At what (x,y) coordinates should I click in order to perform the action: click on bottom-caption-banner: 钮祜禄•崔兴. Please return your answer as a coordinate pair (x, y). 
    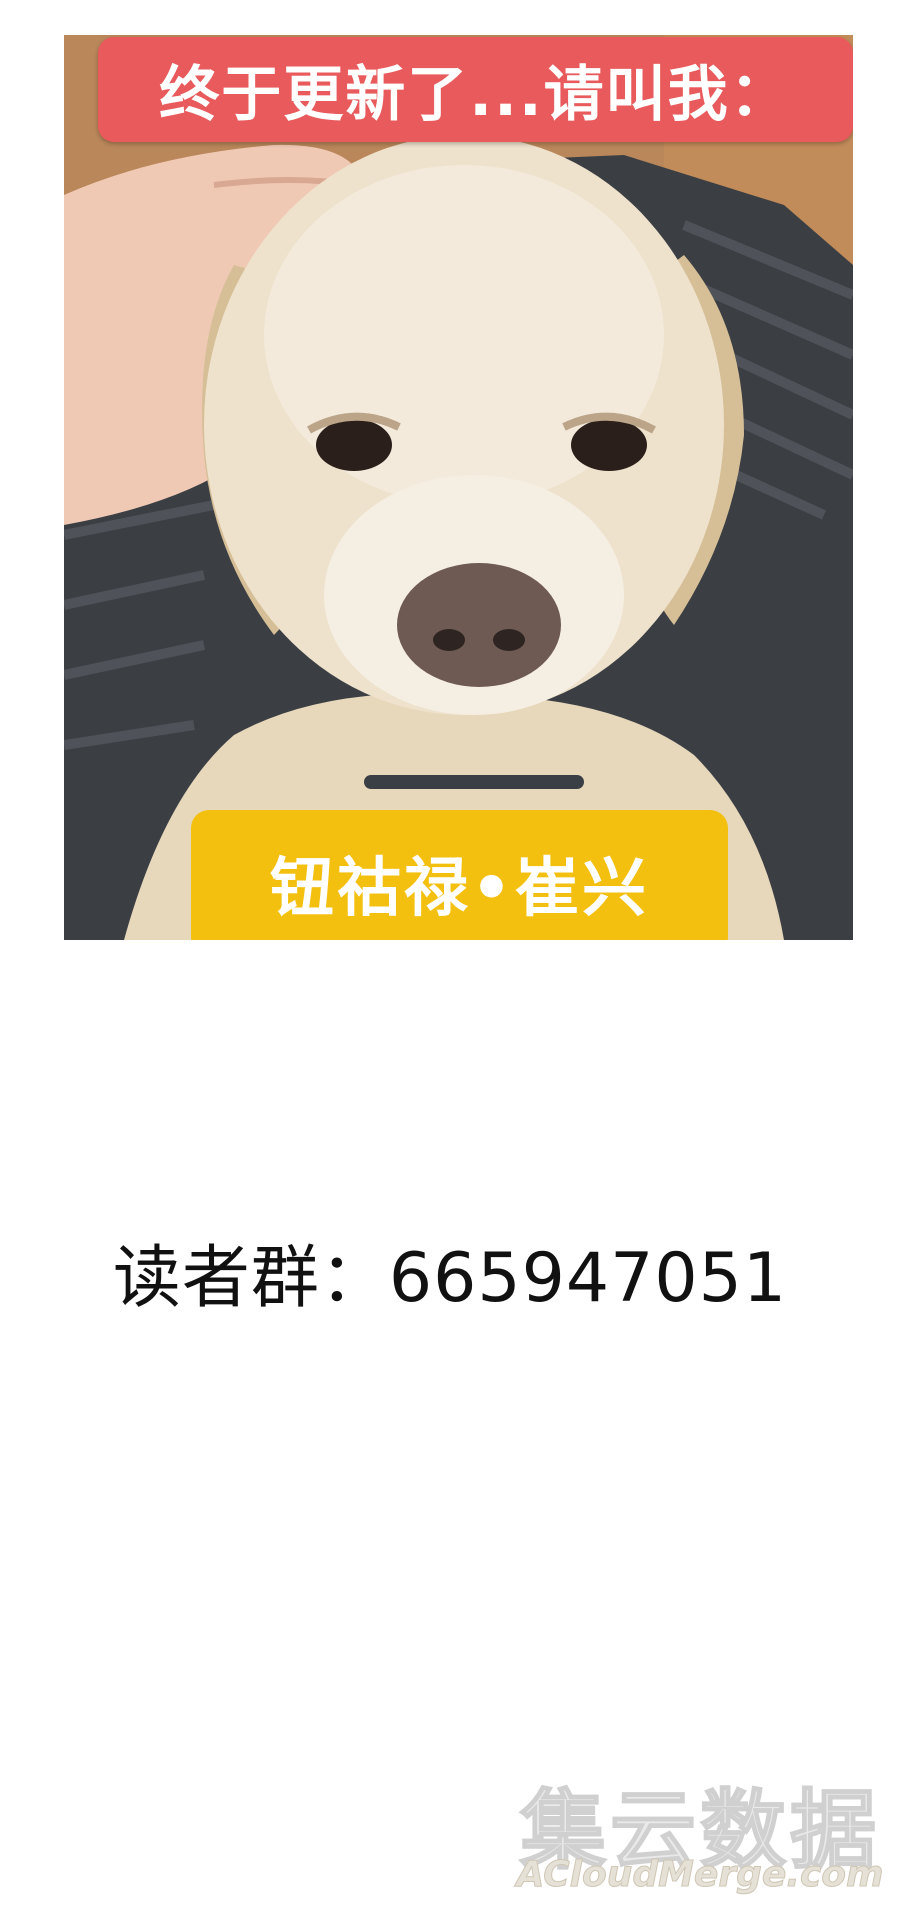
    Looking at the image, I should click on (459, 875).